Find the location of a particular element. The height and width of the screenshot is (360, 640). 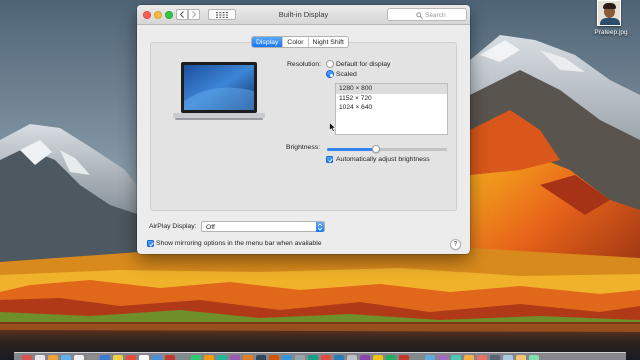

close-window-button is located at coordinates (147, 15).